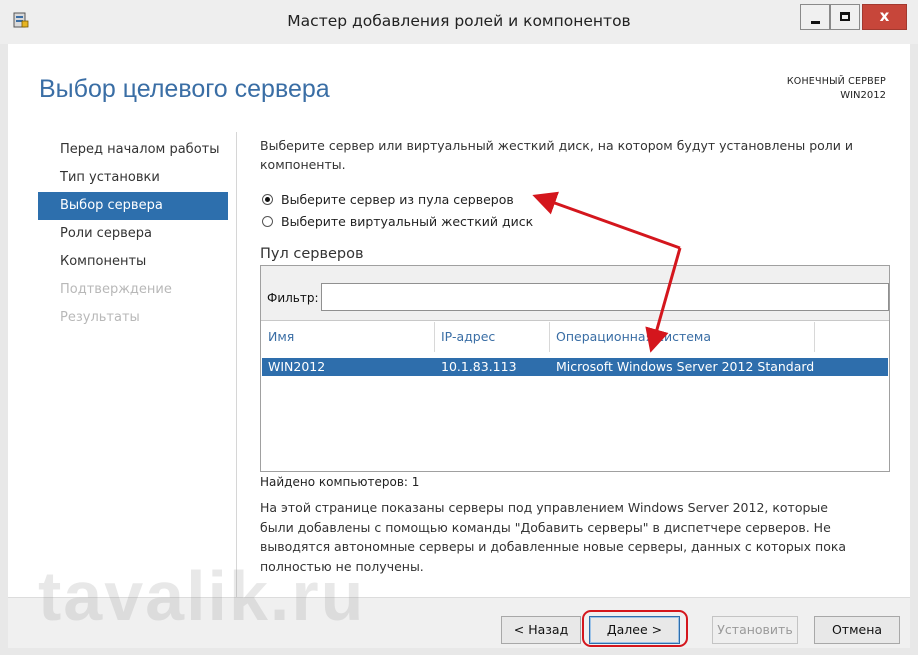 This screenshot has width=918, height=655. Describe the element at coordinates (815, 22) in the screenshot. I see `minimize-icon` at that location.